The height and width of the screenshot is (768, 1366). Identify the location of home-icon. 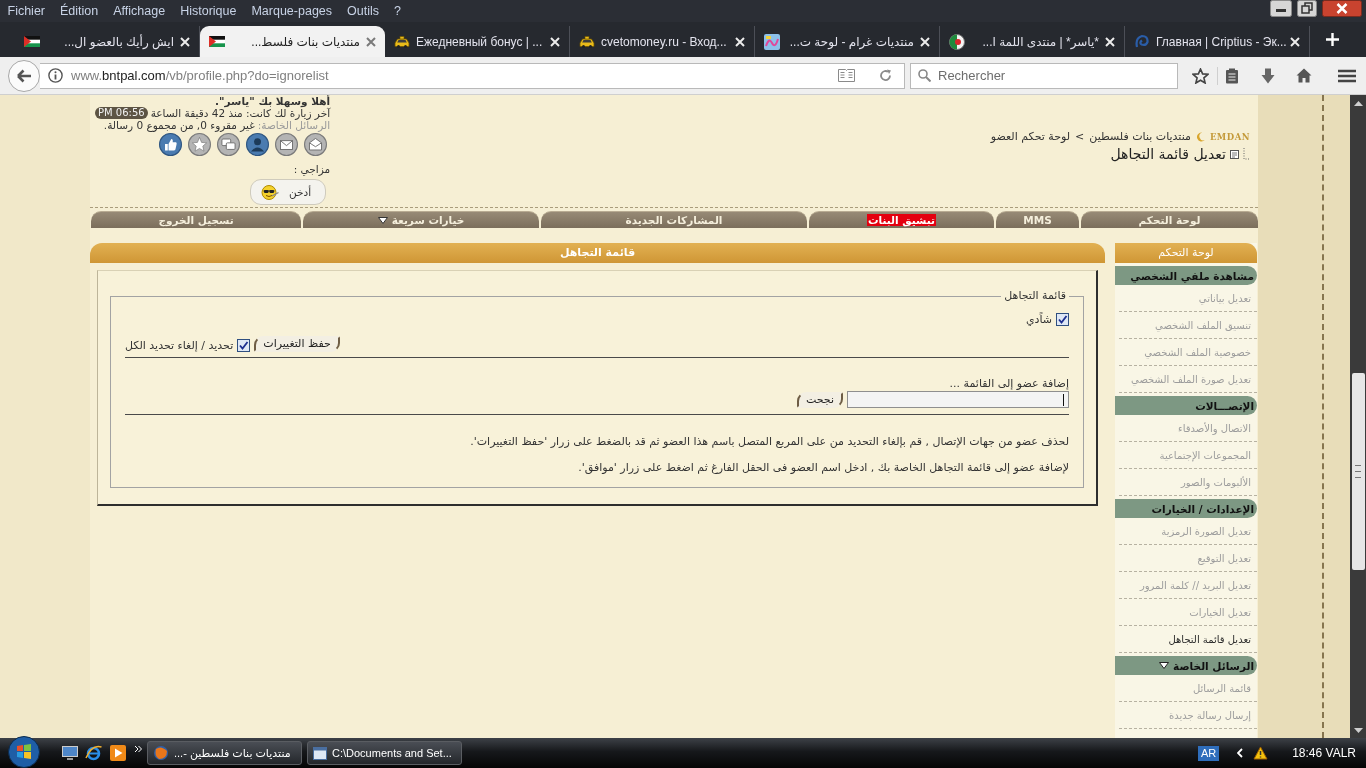
(1304, 75).